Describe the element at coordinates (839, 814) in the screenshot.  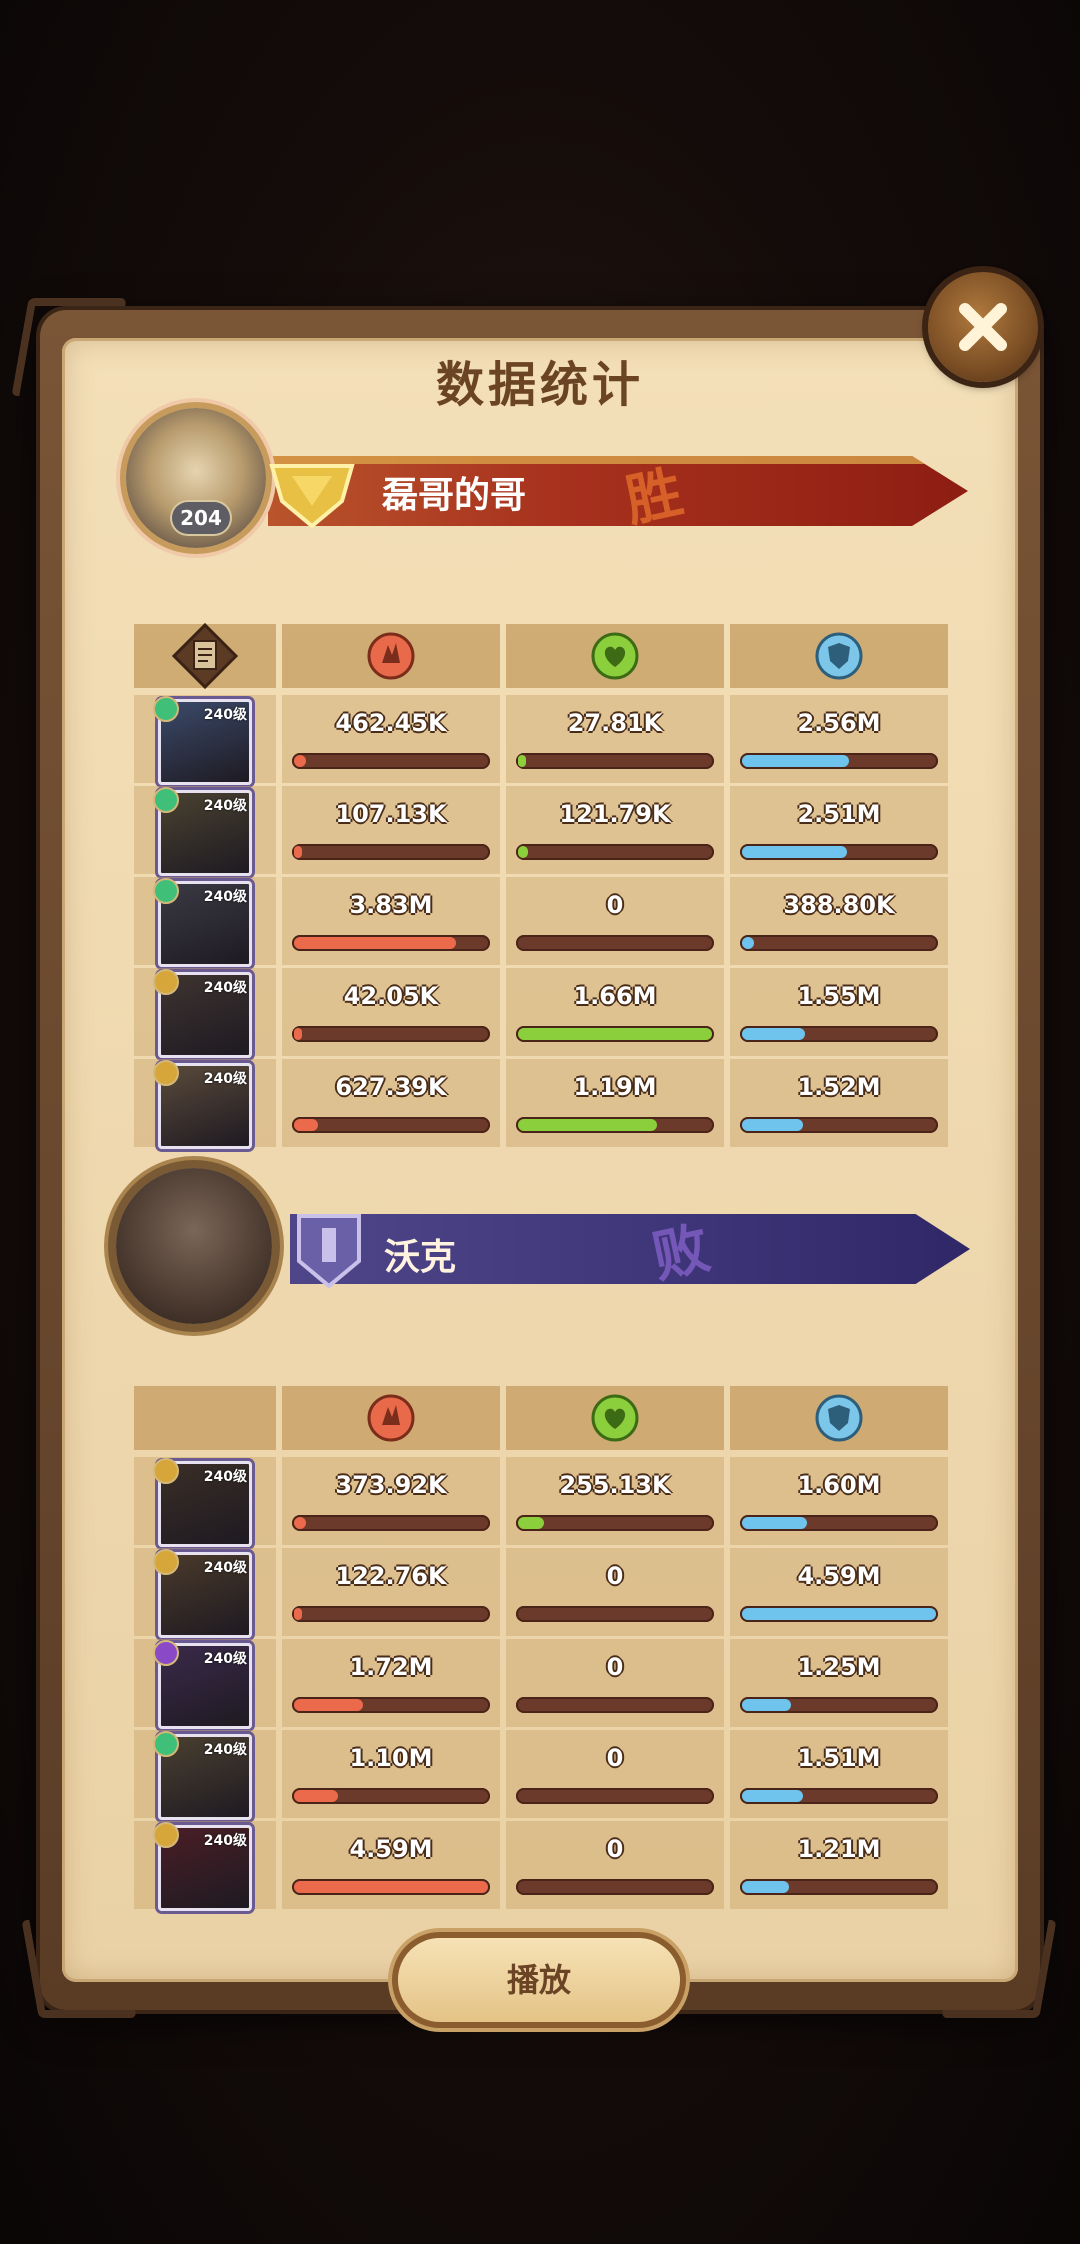
I see `shield-value: 2.51M` at that location.